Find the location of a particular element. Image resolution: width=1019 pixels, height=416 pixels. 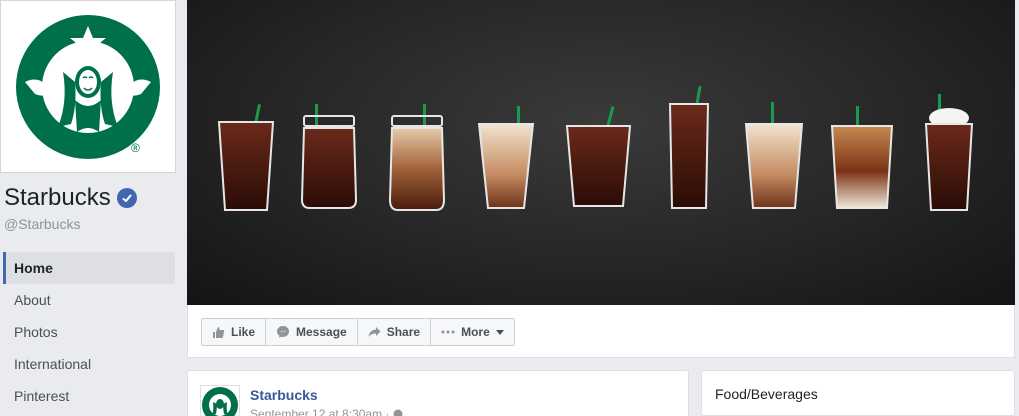

more-button: More is located at coordinates (472, 332).